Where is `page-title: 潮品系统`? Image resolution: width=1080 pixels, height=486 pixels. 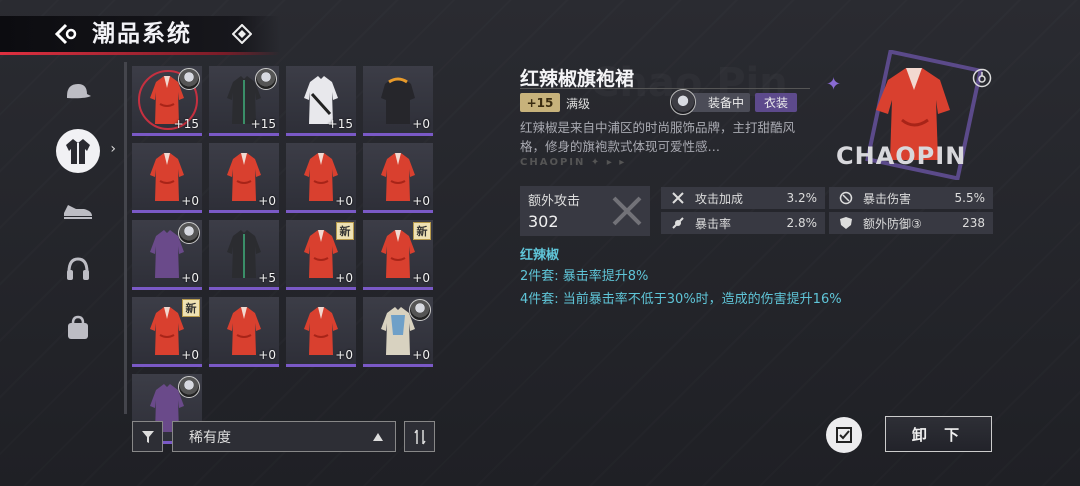
page-title: 潮品系统 is located at coordinates (142, 34).